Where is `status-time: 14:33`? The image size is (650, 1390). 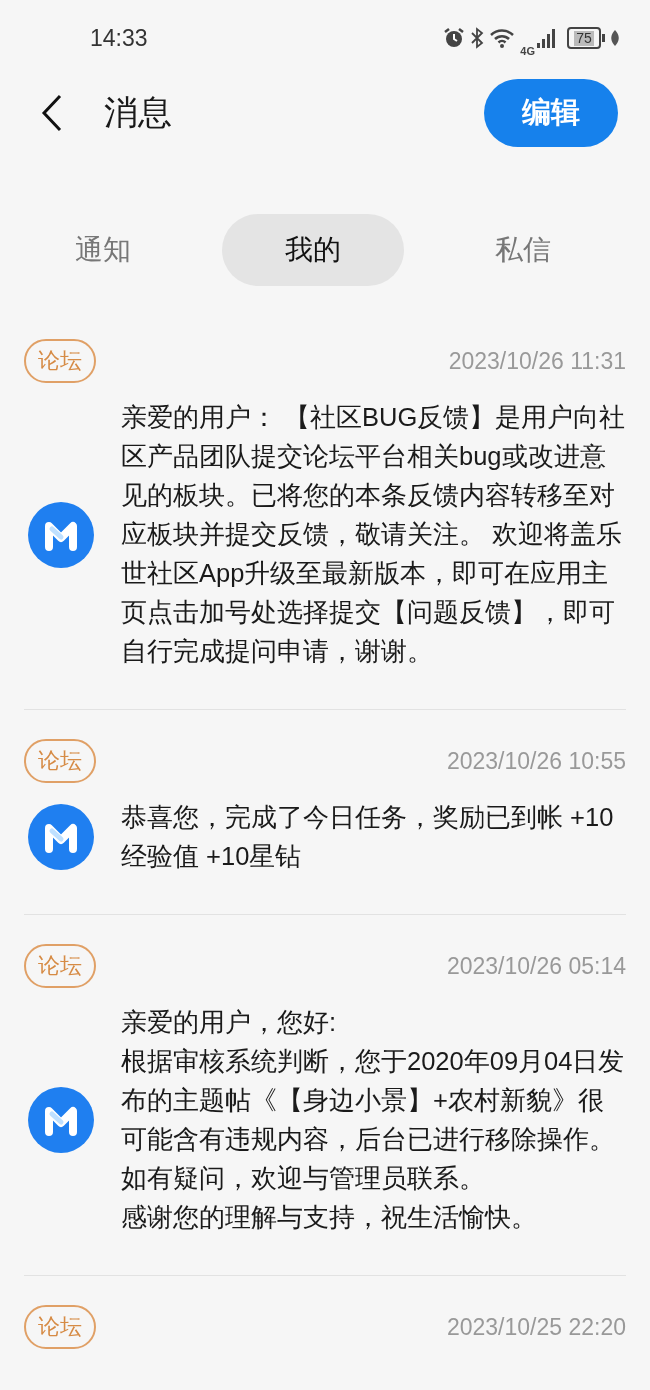
status-time: 14:33 is located at coordinates (119, 38).